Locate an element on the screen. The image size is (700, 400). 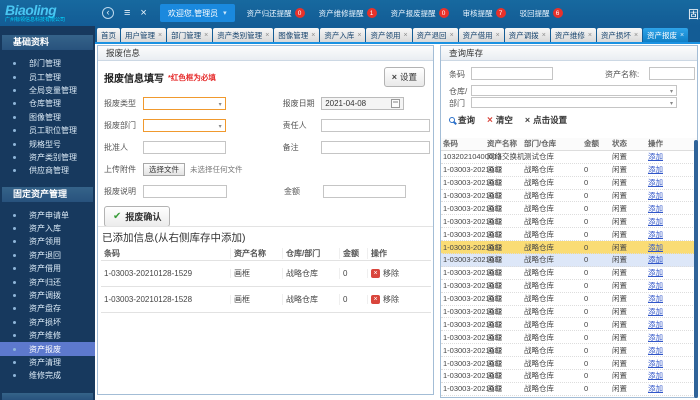
sidebar-item-规格型号: 规格型号 is located at coordinates (47, 143).